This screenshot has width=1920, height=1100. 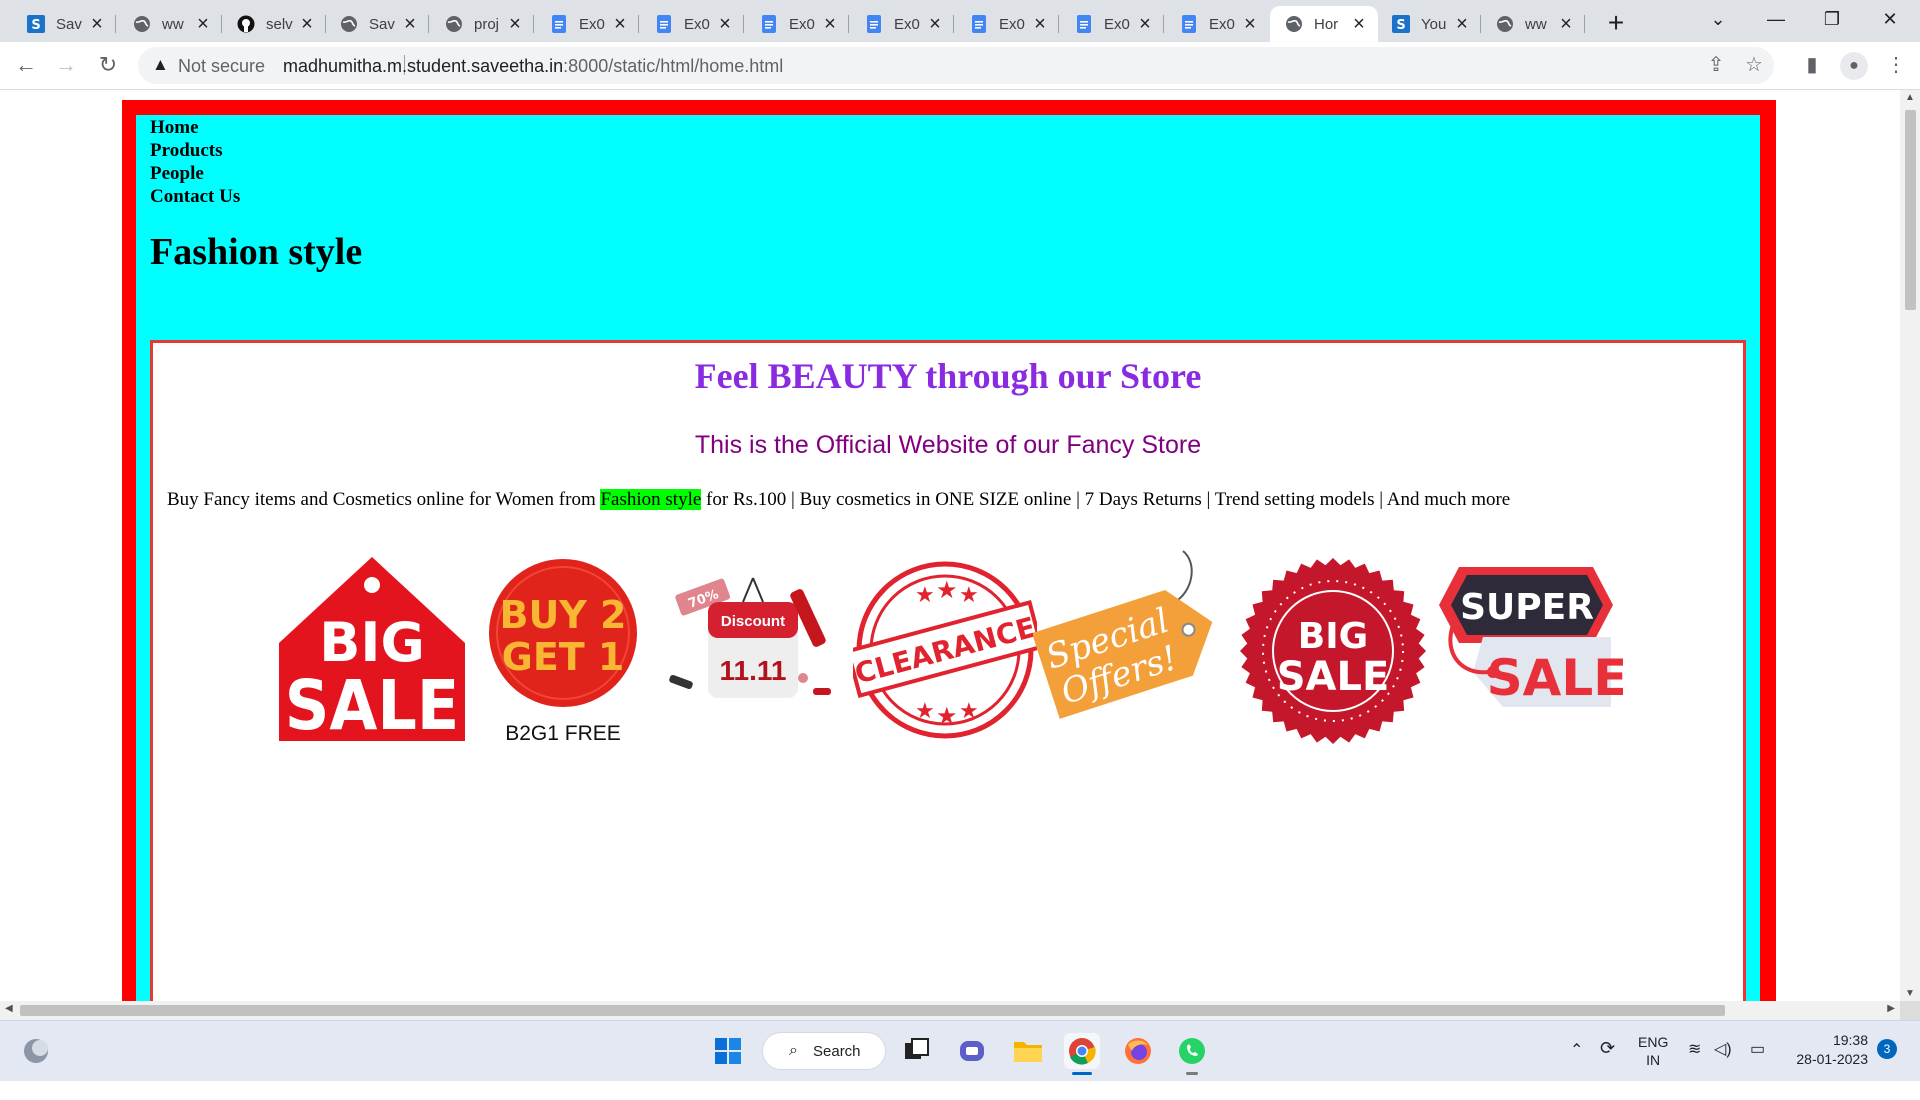 I want to click on scroll-down-arrow-icon: ▼, so click(x=1910, y=993).